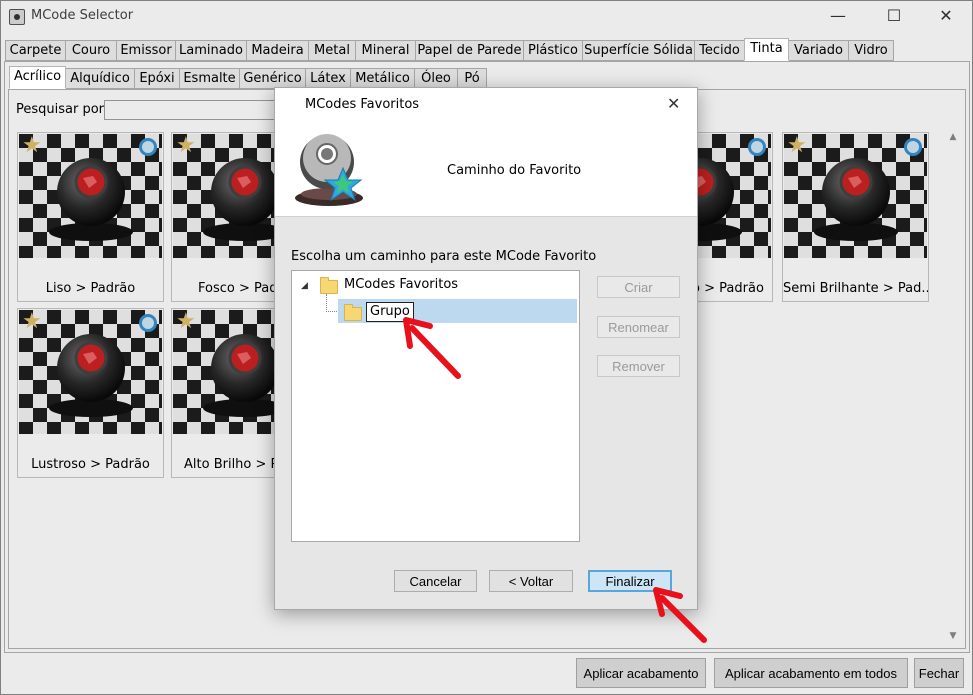  Describe the element at coordinates (531, 581) in the screenshot. I see `back-button: < Voltar` at that location.